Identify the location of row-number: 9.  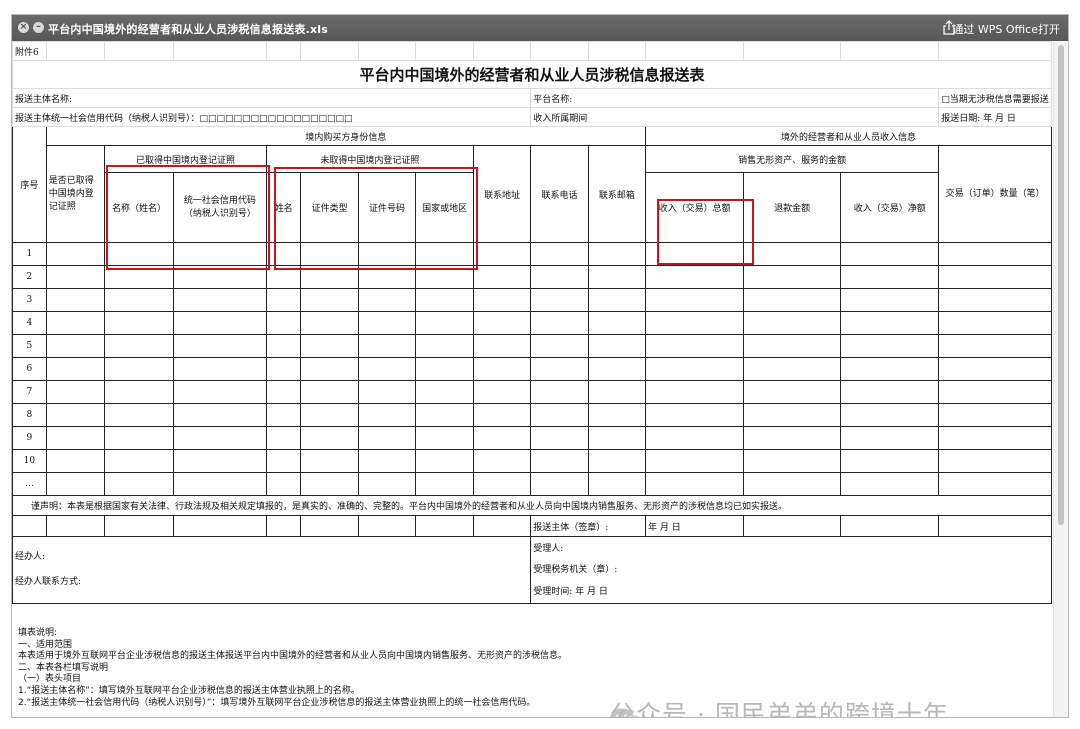
(29, 438).